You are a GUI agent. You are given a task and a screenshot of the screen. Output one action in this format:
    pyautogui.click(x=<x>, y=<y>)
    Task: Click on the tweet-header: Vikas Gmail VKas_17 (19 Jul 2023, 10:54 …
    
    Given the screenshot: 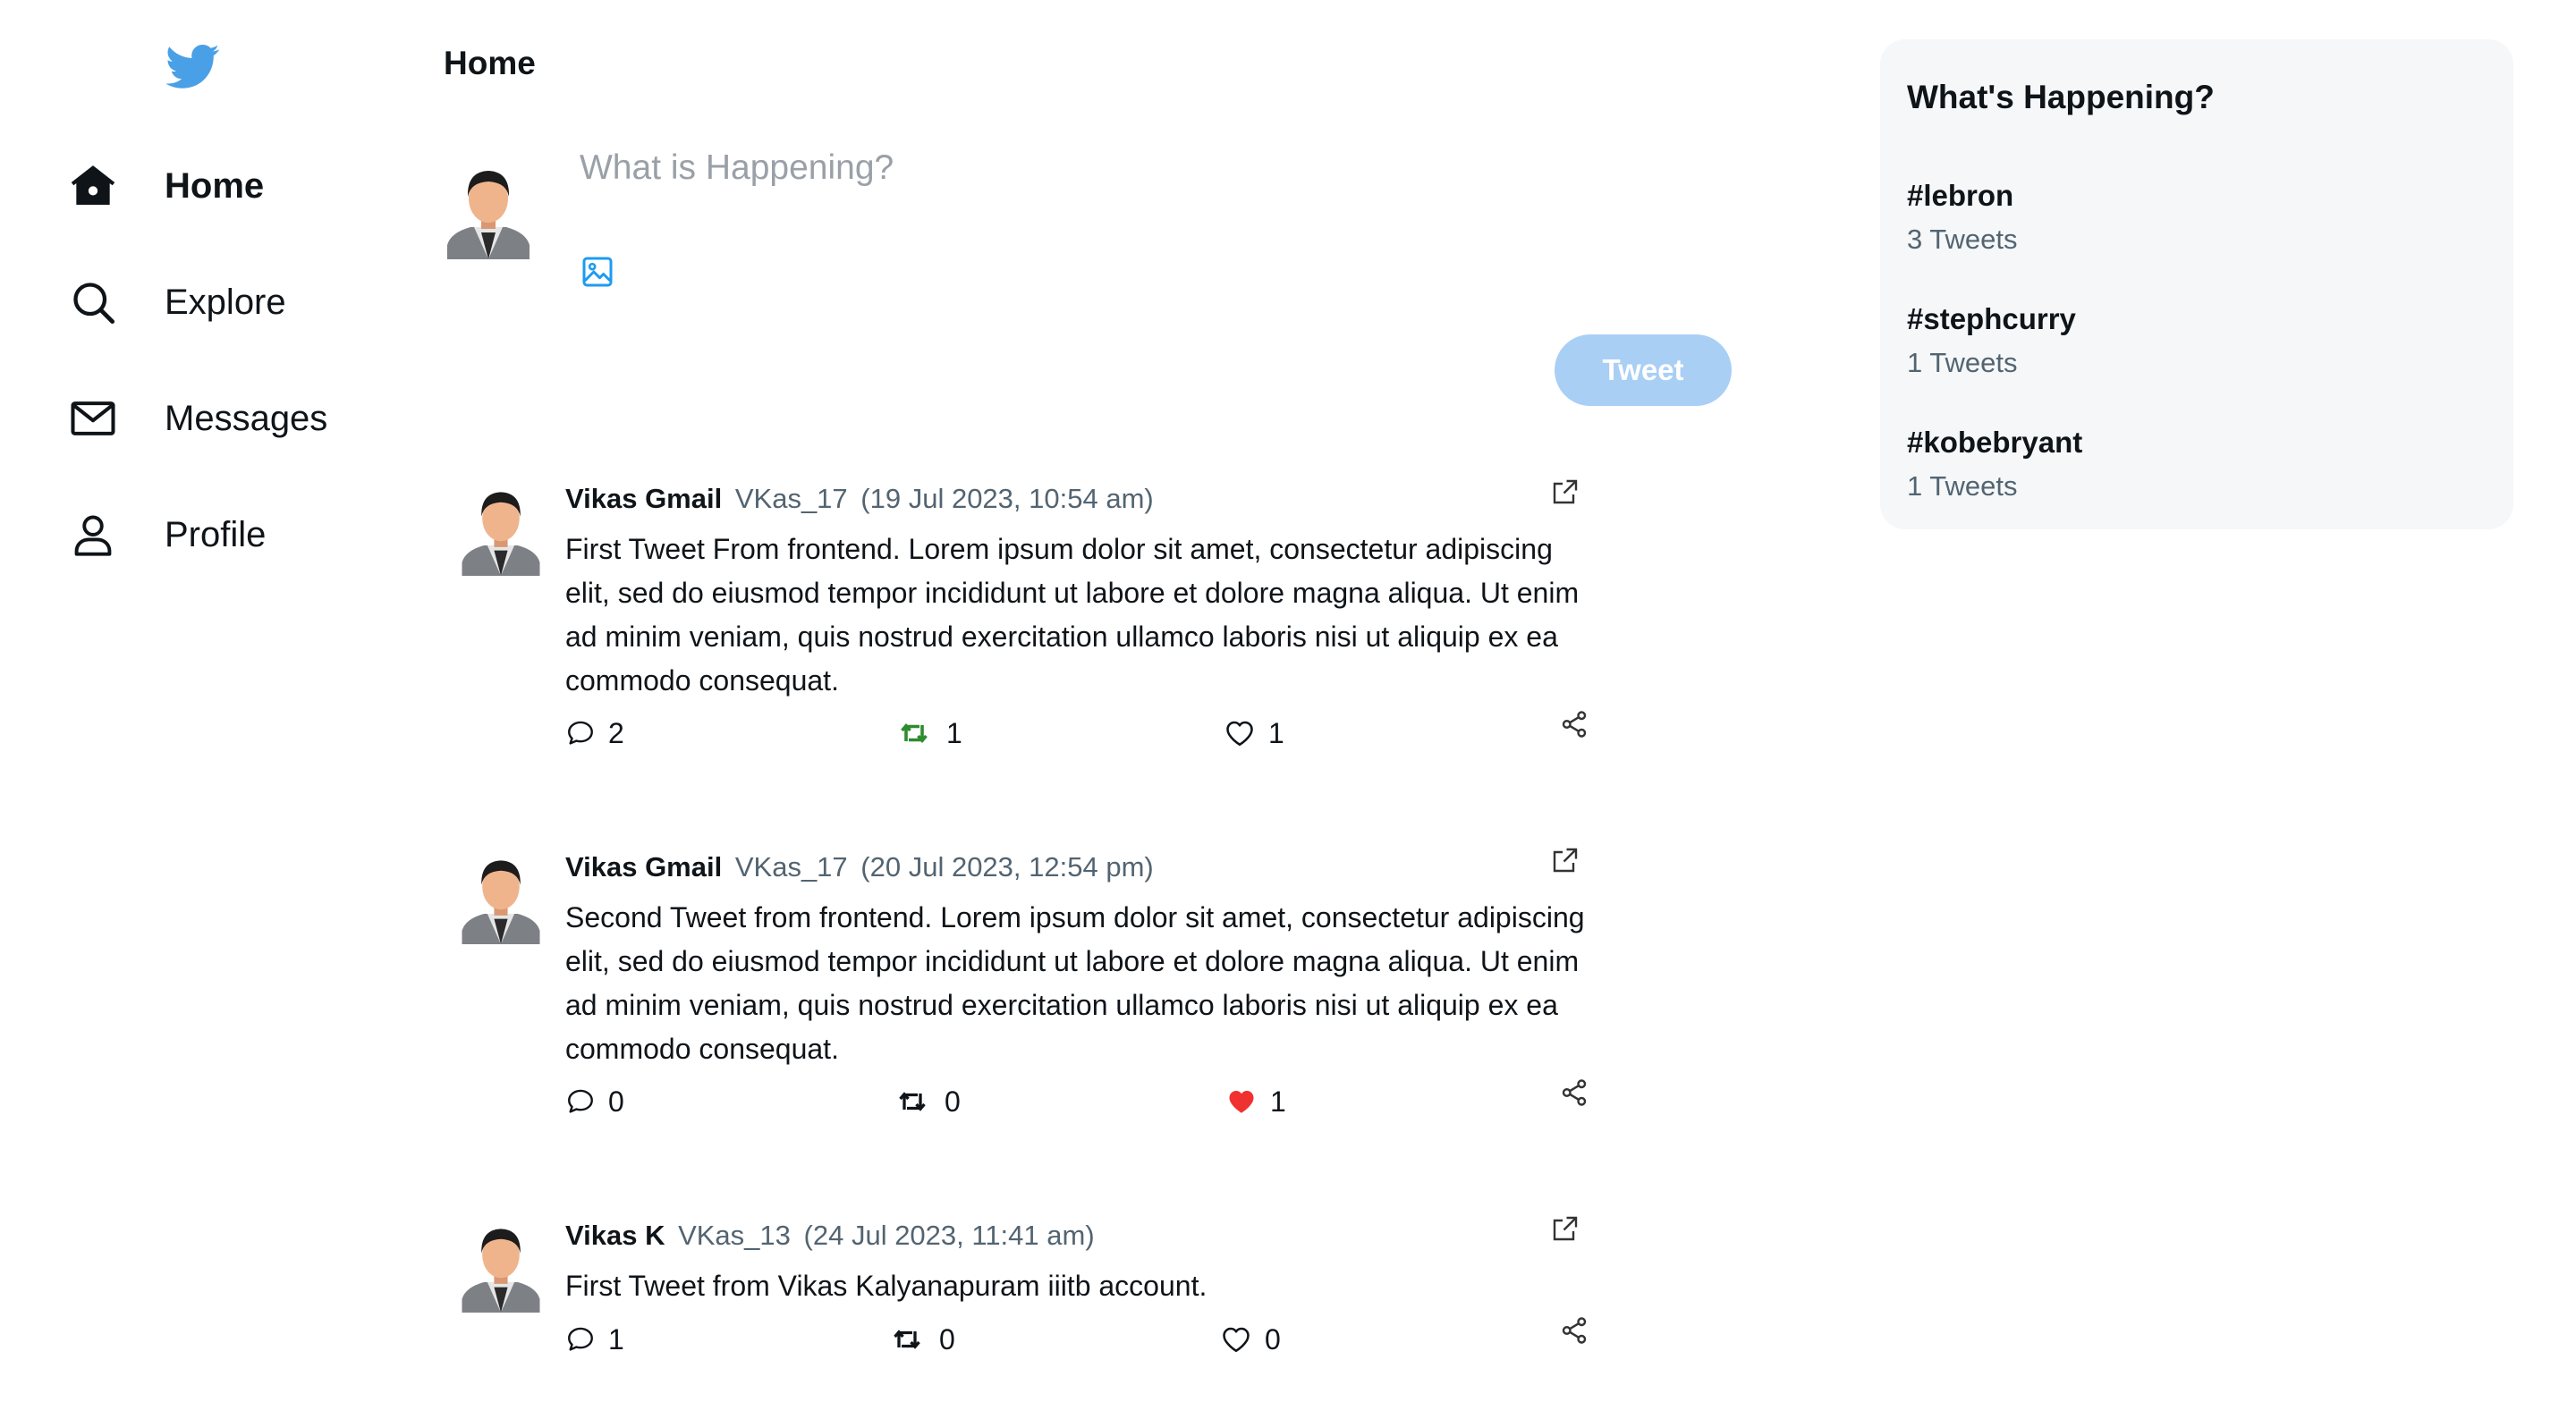 What is the action you would take?
    pyautogui.click(x=859, y=499)
    